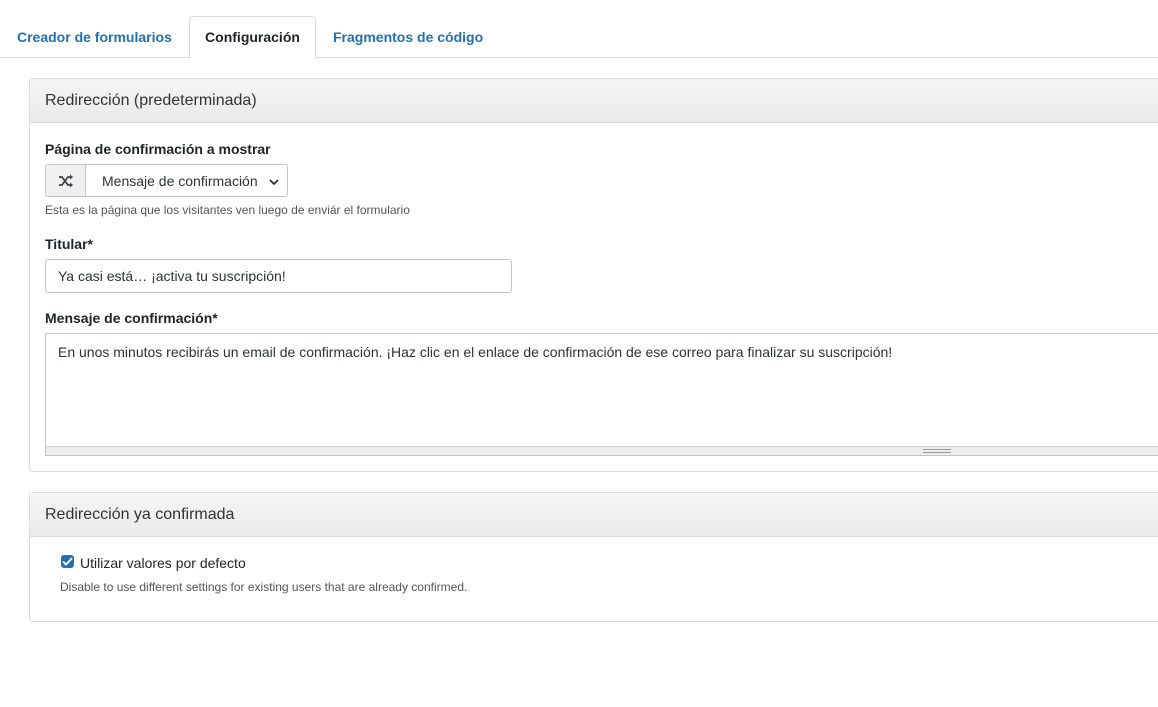 This screenshot has height=707, width=1158. I want to click on confirmation-page-label: Página de confirmación a mostrar, so click(158, 149).